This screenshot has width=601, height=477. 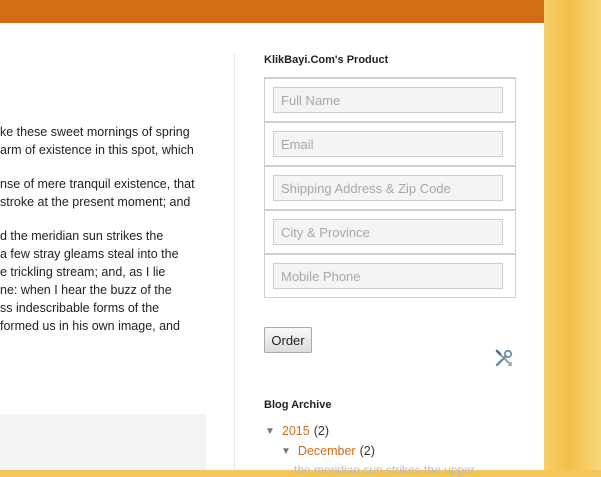 I want to click on post-line: ss indescribable forms of the, so click(x=80, y=308).